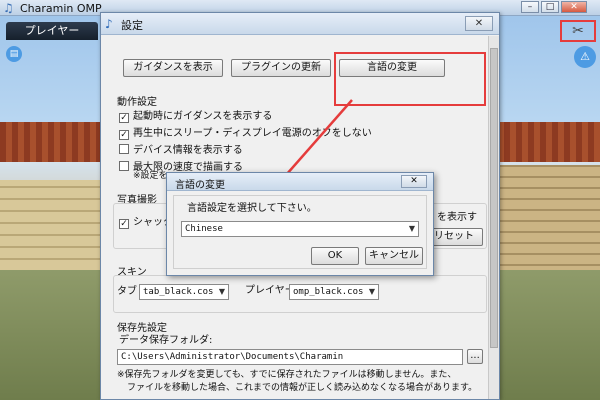 The height and width of the screenshot is (400, 600). Describe the element at coordinates (410, 79) in the screenshot. I see `highlight-box` at that location.